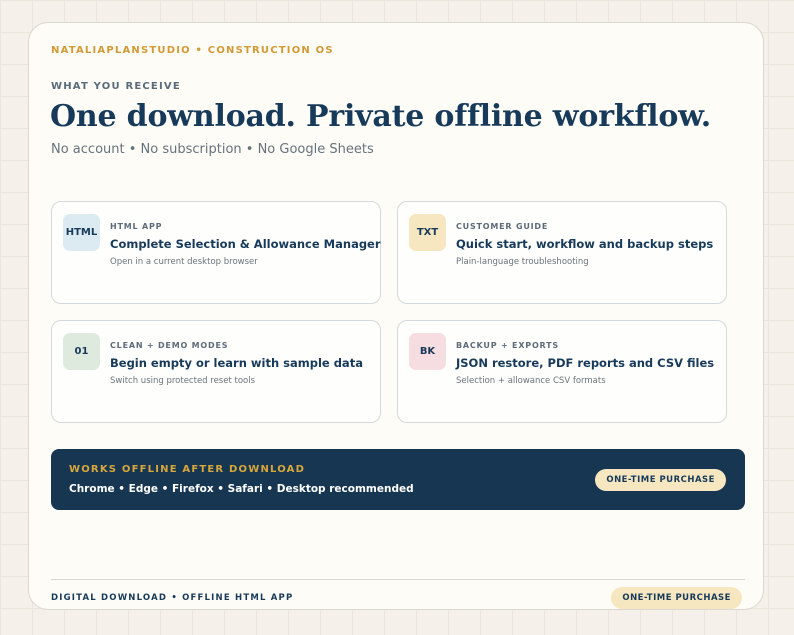 The height and width of the screenshot is (635, 794). What do you see at coordinates (676, 598) in the screenshot?
I see `footer-purchase-badge: ONE-TIME PURCHASE` at bounding box center [676, 598].